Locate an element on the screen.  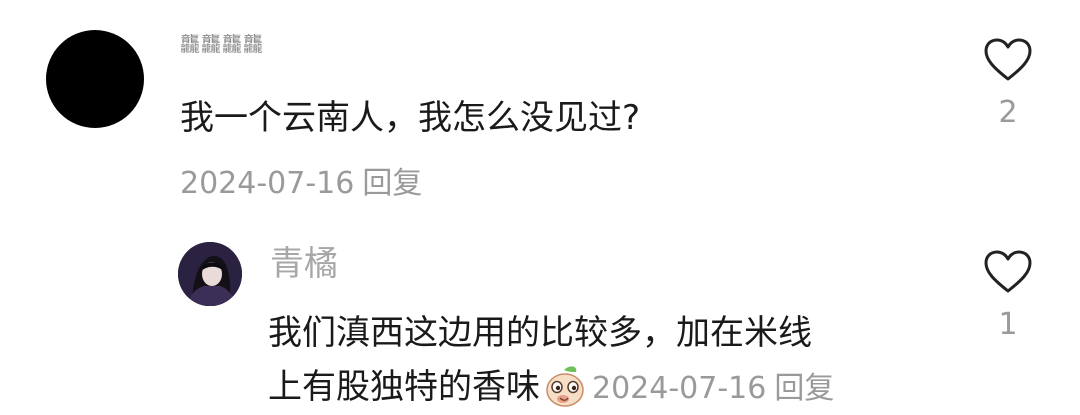
comment-text: 我一个云南人，我怎么没见过? is located at coordinates (410, 118).